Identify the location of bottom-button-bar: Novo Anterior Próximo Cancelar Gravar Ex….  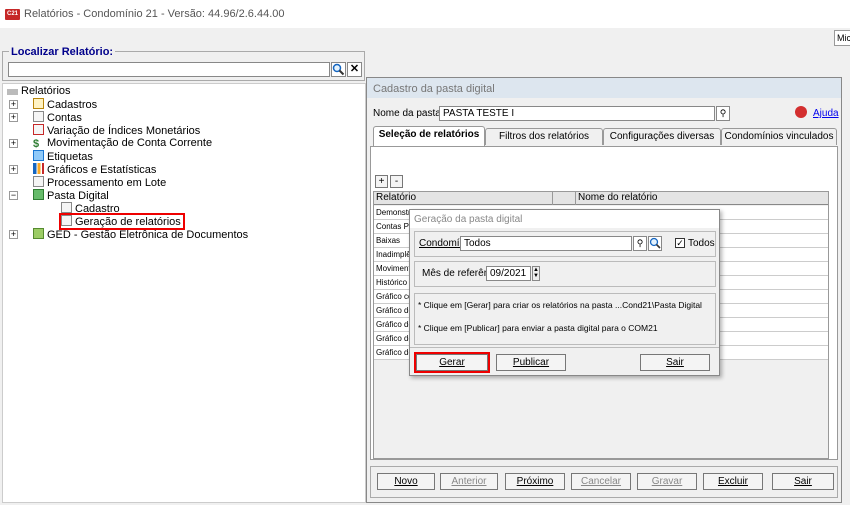
(604, 482).